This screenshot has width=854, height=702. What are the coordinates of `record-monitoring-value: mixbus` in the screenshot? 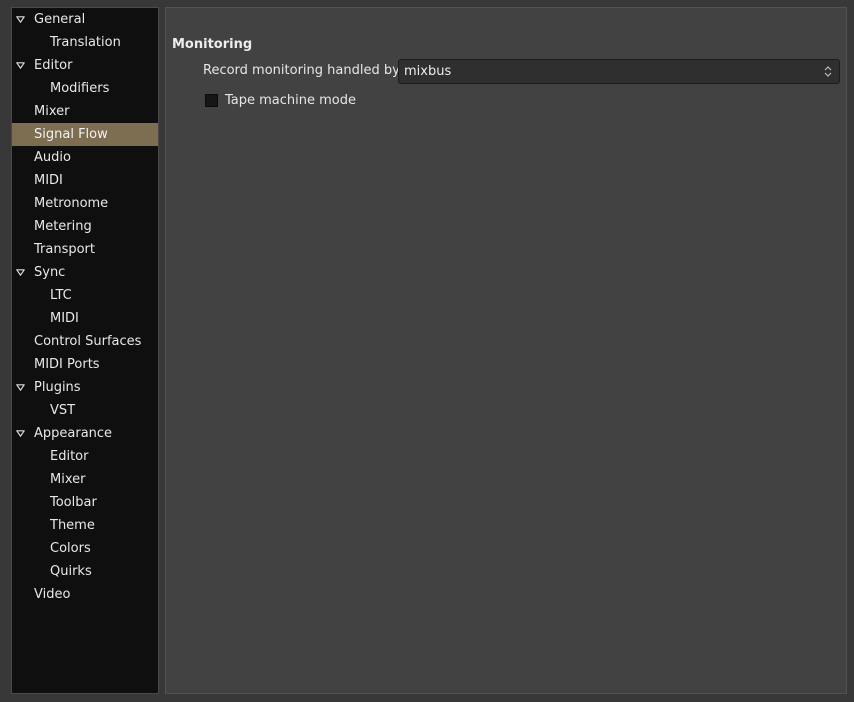 It's located at (428, 71).